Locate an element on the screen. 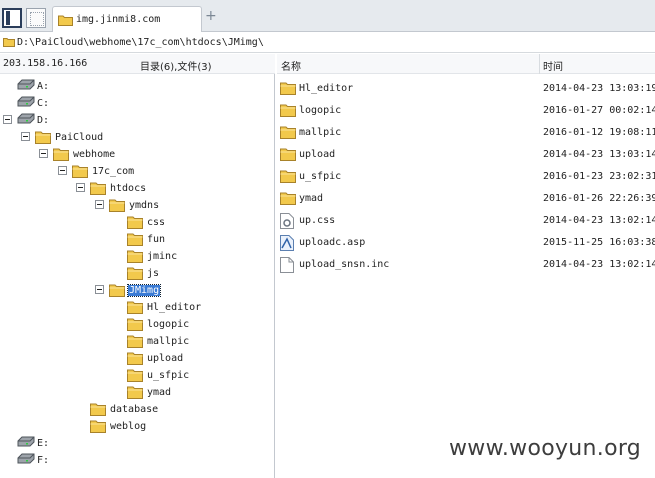 Image resolution: width=655 pixels, height=478 pixels. column-name: 名称 is located at coordinates (291, 65).